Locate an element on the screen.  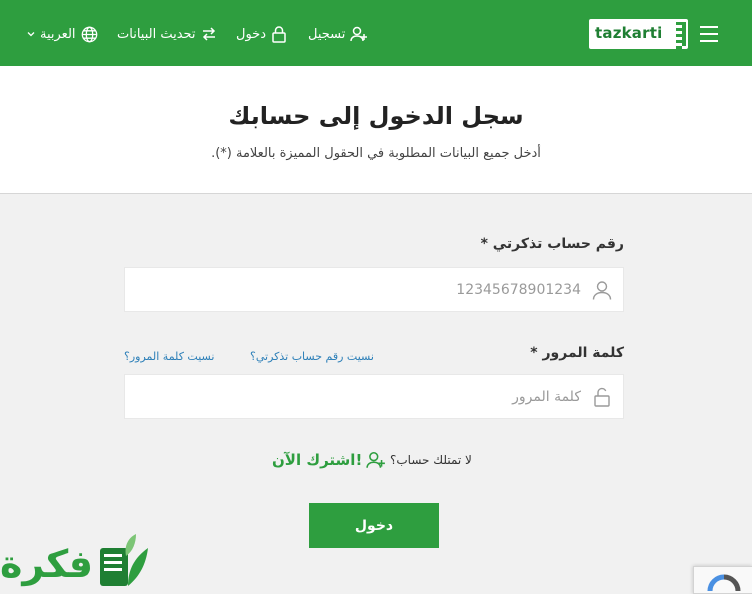
chevron-down-icon is located at coordinates (31, 34).